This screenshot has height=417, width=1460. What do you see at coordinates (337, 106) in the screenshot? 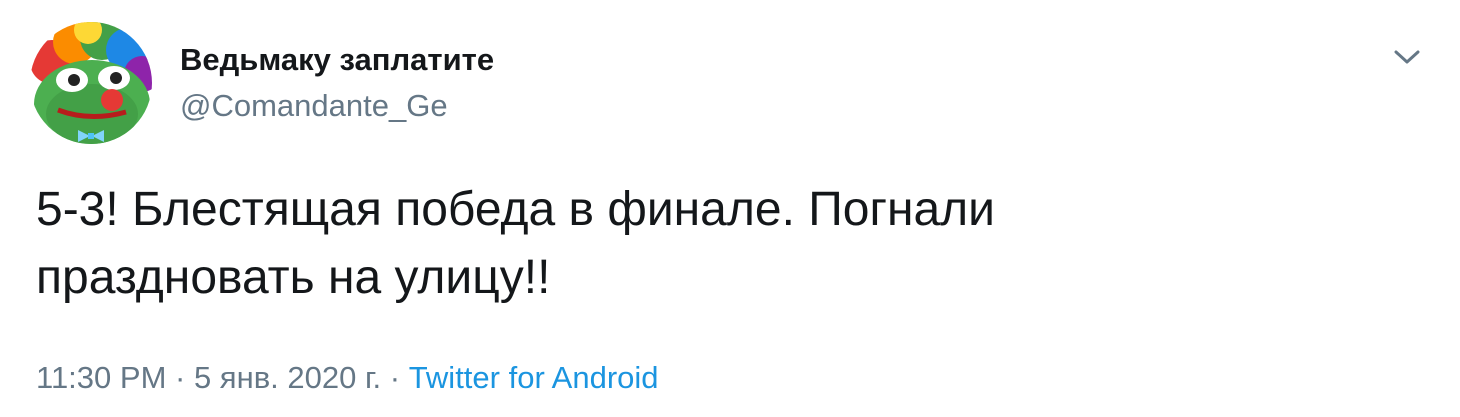
I see `user-handle: @Comandante_Ge` at bounding box center [337, 106].